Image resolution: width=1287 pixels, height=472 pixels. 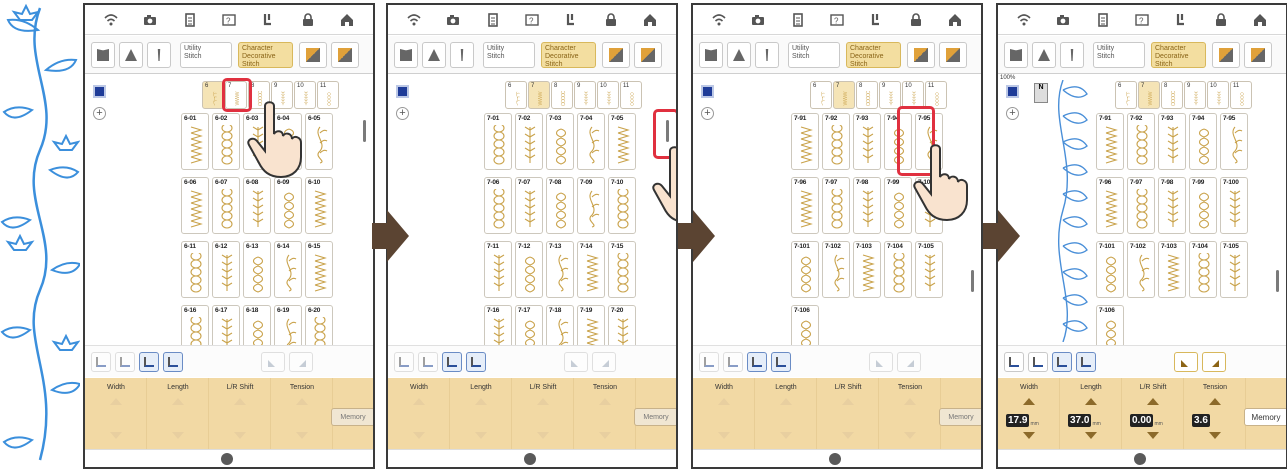 What do you see at coordinates (616, 55) in the screenshot?
I see `edit-button` at bounding box center [616, 55].